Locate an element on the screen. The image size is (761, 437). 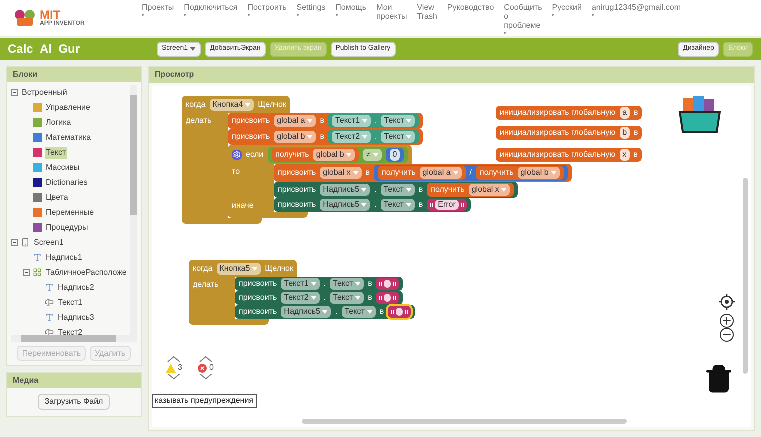
code-block: присвоить Текст1 . Текст в is located at coordinates (319, 284).